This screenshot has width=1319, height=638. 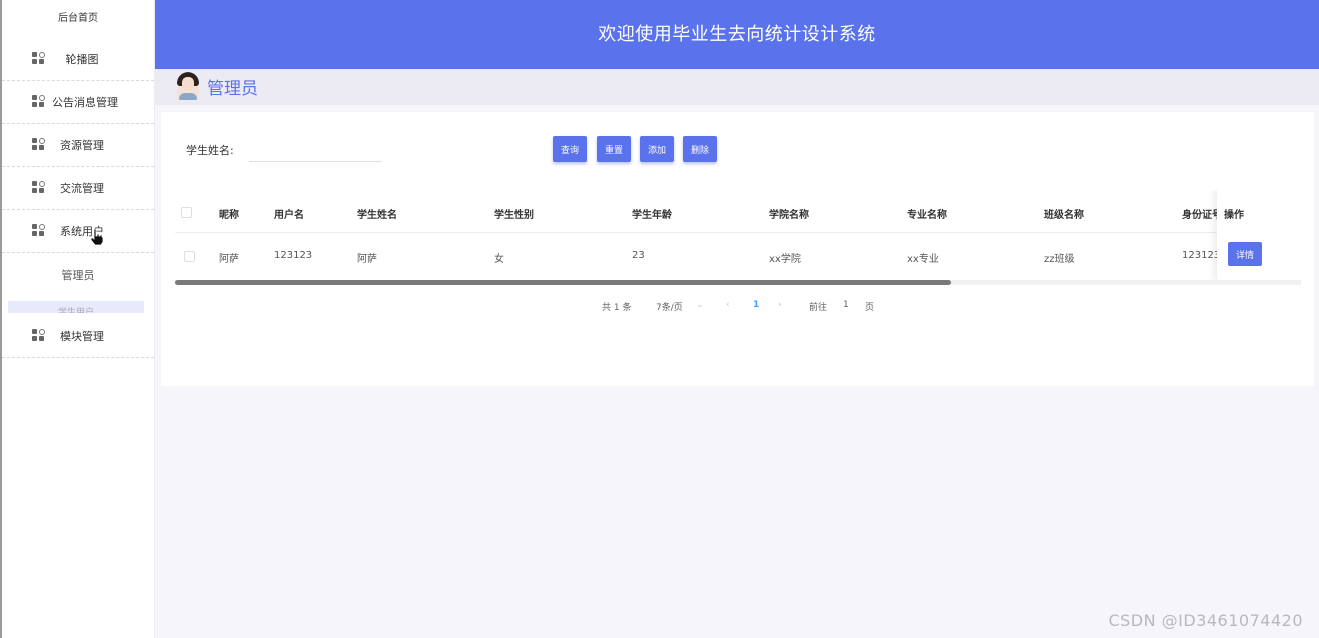 I want to click on sidebar-item-system-users: 系统用户, so click(x=78, y=231).